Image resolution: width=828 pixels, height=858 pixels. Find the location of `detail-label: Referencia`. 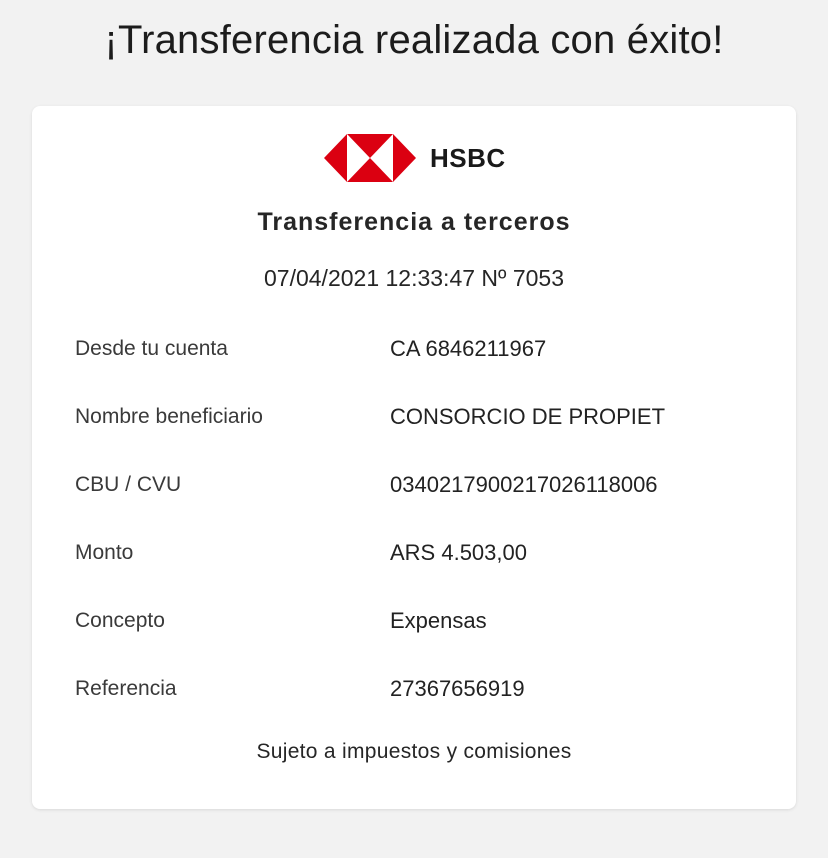

detail-label: Referencia is located at coordinates (126, 688).